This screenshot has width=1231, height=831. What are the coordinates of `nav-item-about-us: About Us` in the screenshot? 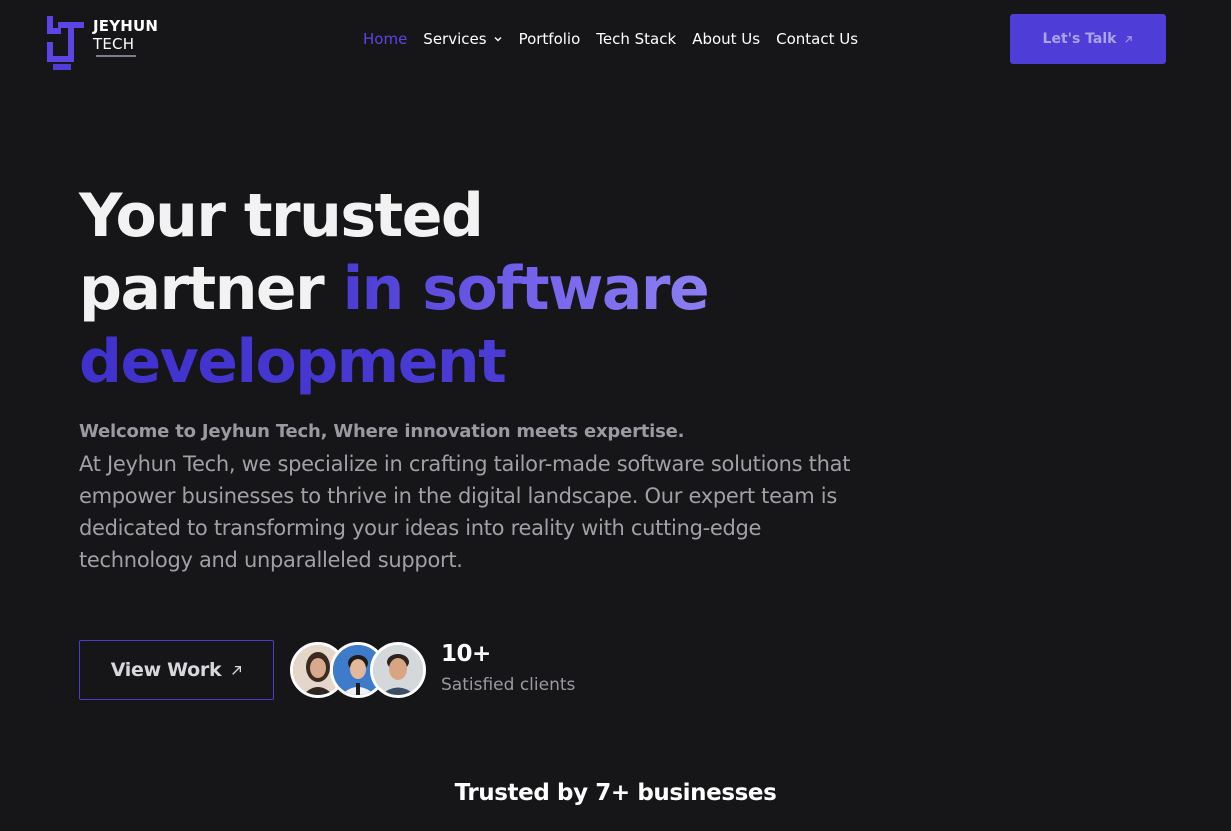 It's located at (726, 39).